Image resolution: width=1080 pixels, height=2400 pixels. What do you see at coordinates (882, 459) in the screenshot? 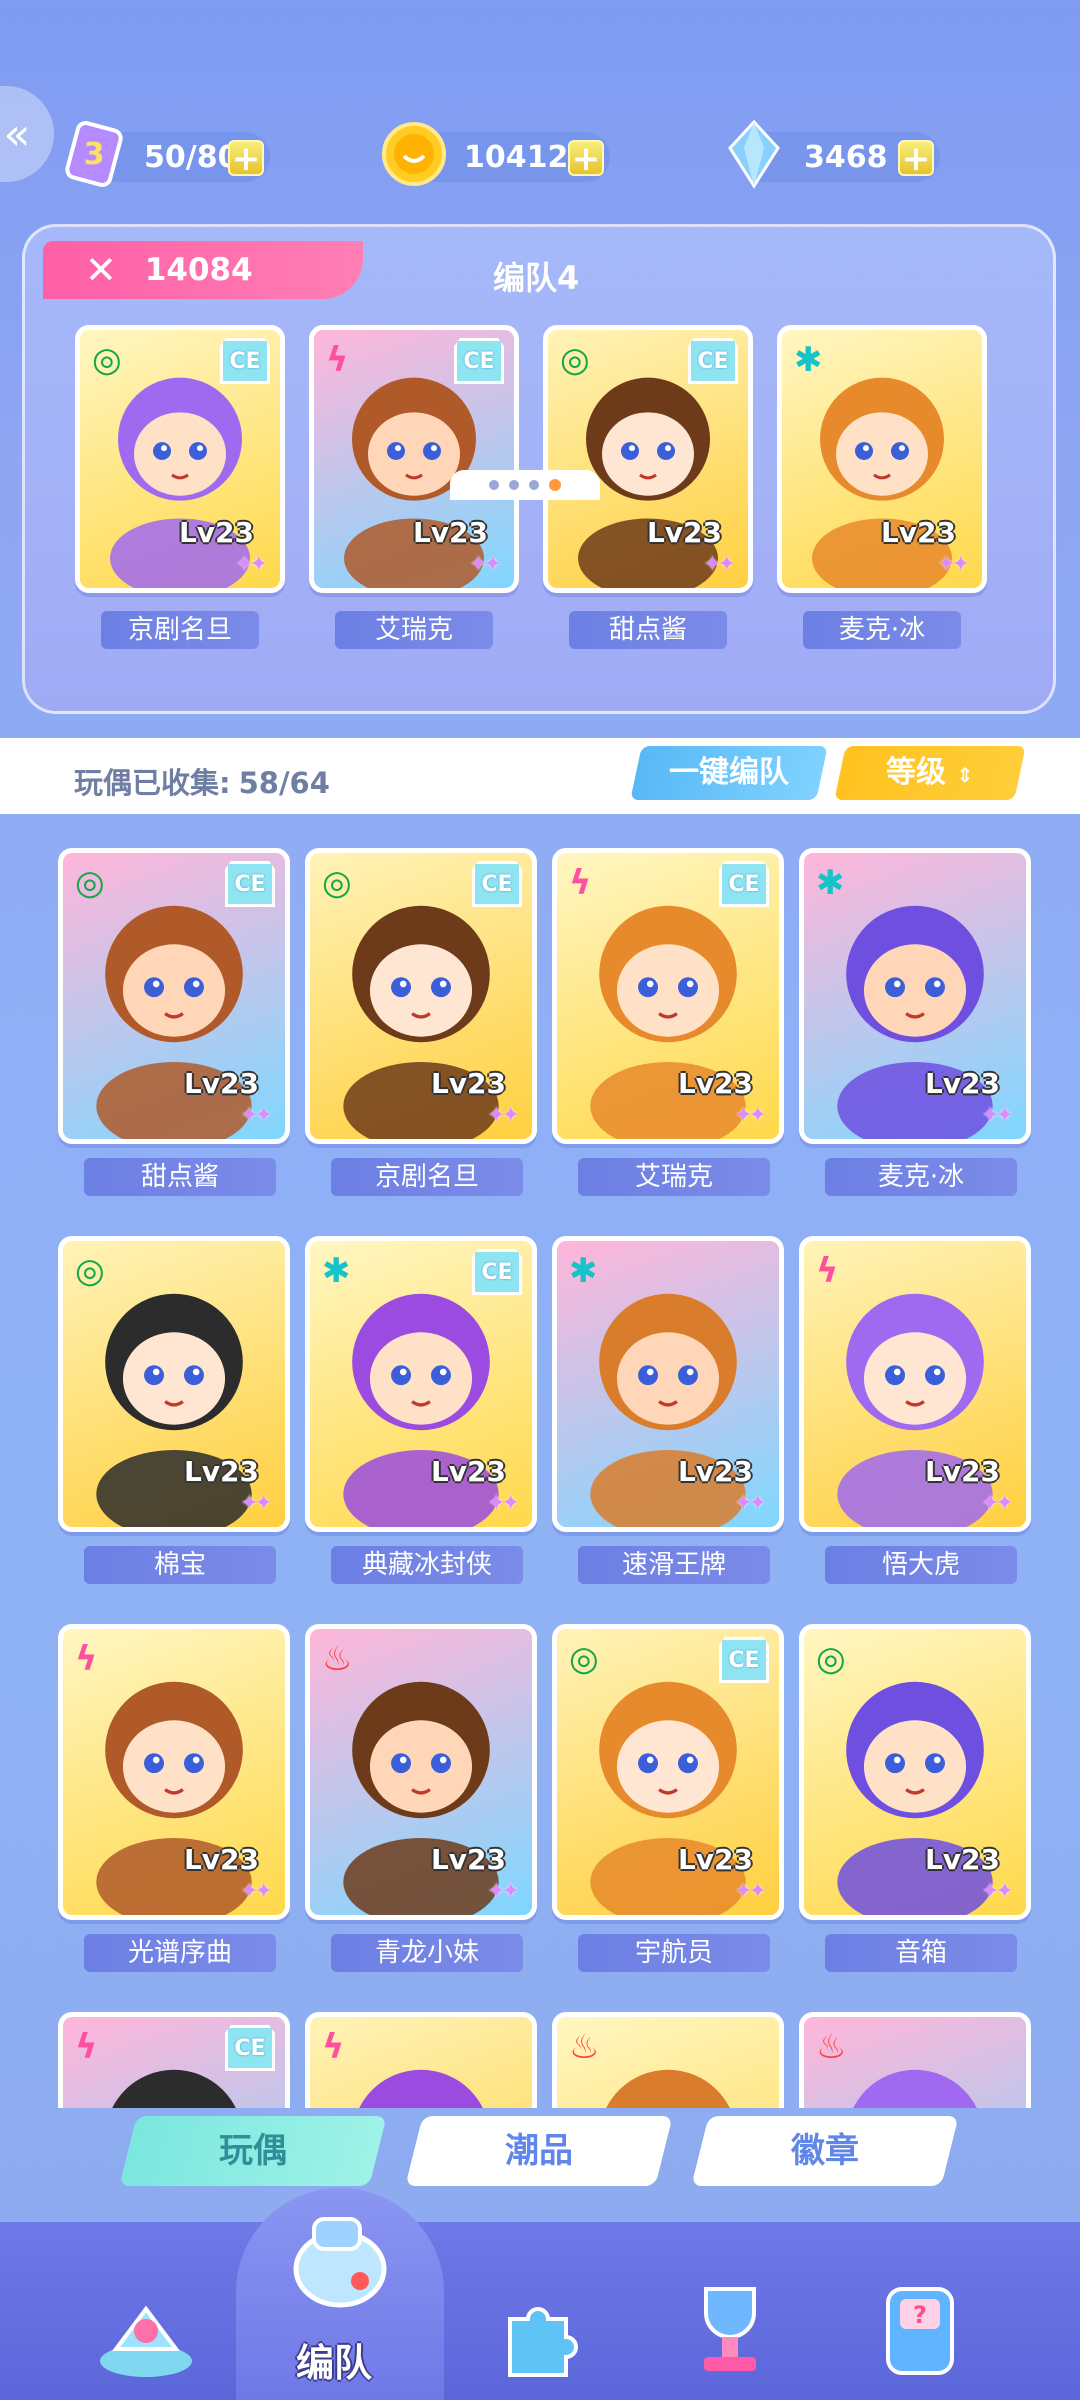
I see `card-frame: ✱ Lv23 ✦✦` at bounding box center [882, 459].